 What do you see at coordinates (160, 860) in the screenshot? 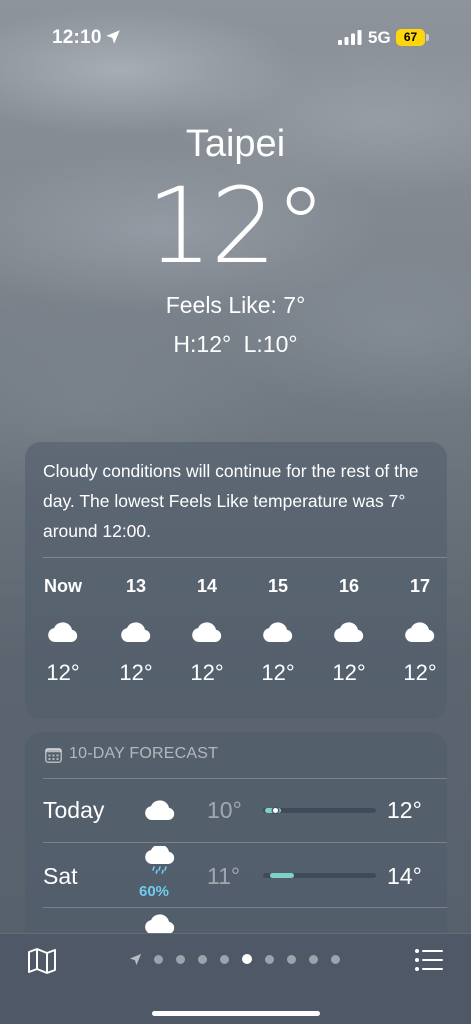
I see `cloud-rain-icon` at bounding box center [160, 860].